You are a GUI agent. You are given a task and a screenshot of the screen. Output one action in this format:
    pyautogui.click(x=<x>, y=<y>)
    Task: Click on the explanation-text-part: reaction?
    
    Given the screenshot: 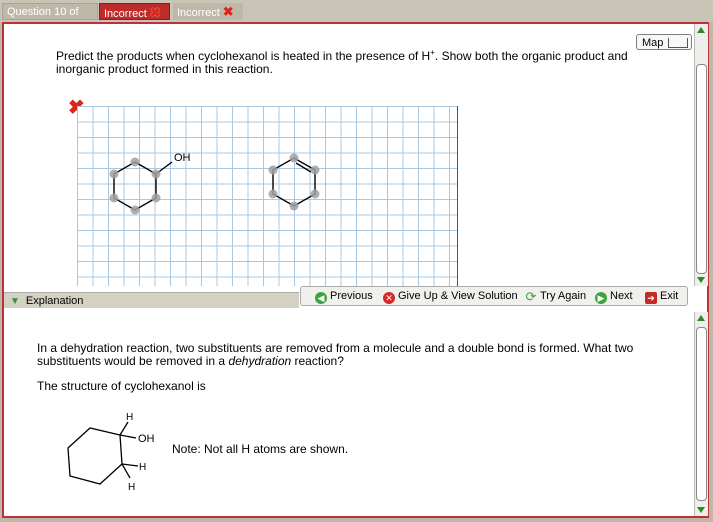 What is the action you would take?
    pyautogui.click(x=317, y=361)
    